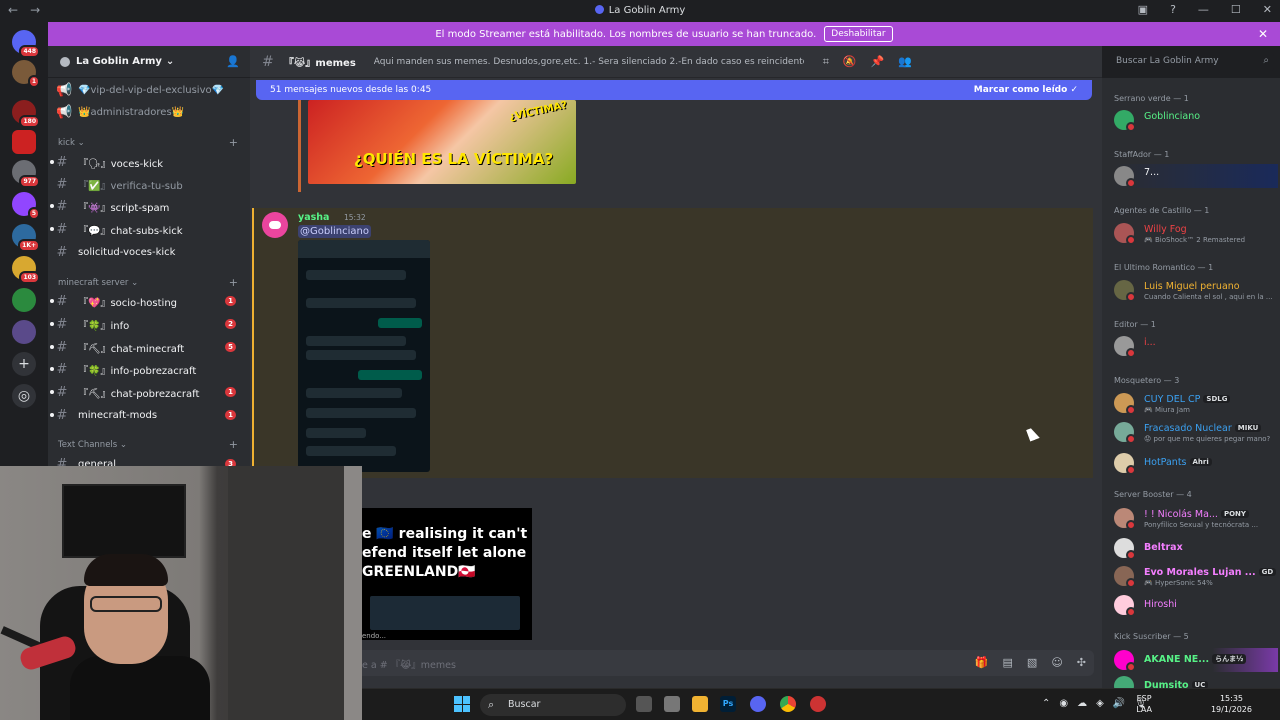 This screenshot has height=720, width=1280. What do you see at coordinates (1196, 548) in the screenshot?
I see `member-row: Beltrax` at bounding box center [1196, 548].